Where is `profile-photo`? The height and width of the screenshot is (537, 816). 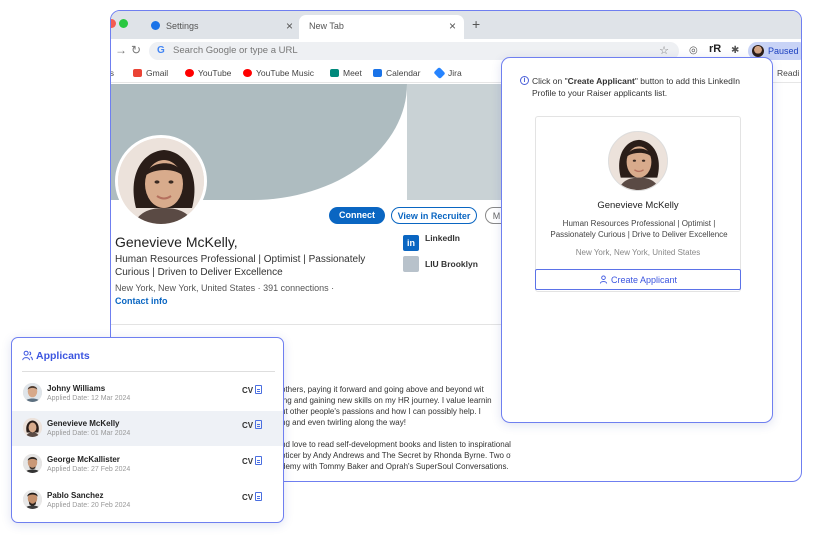
profile-photo is located at coordinates (161, 181).